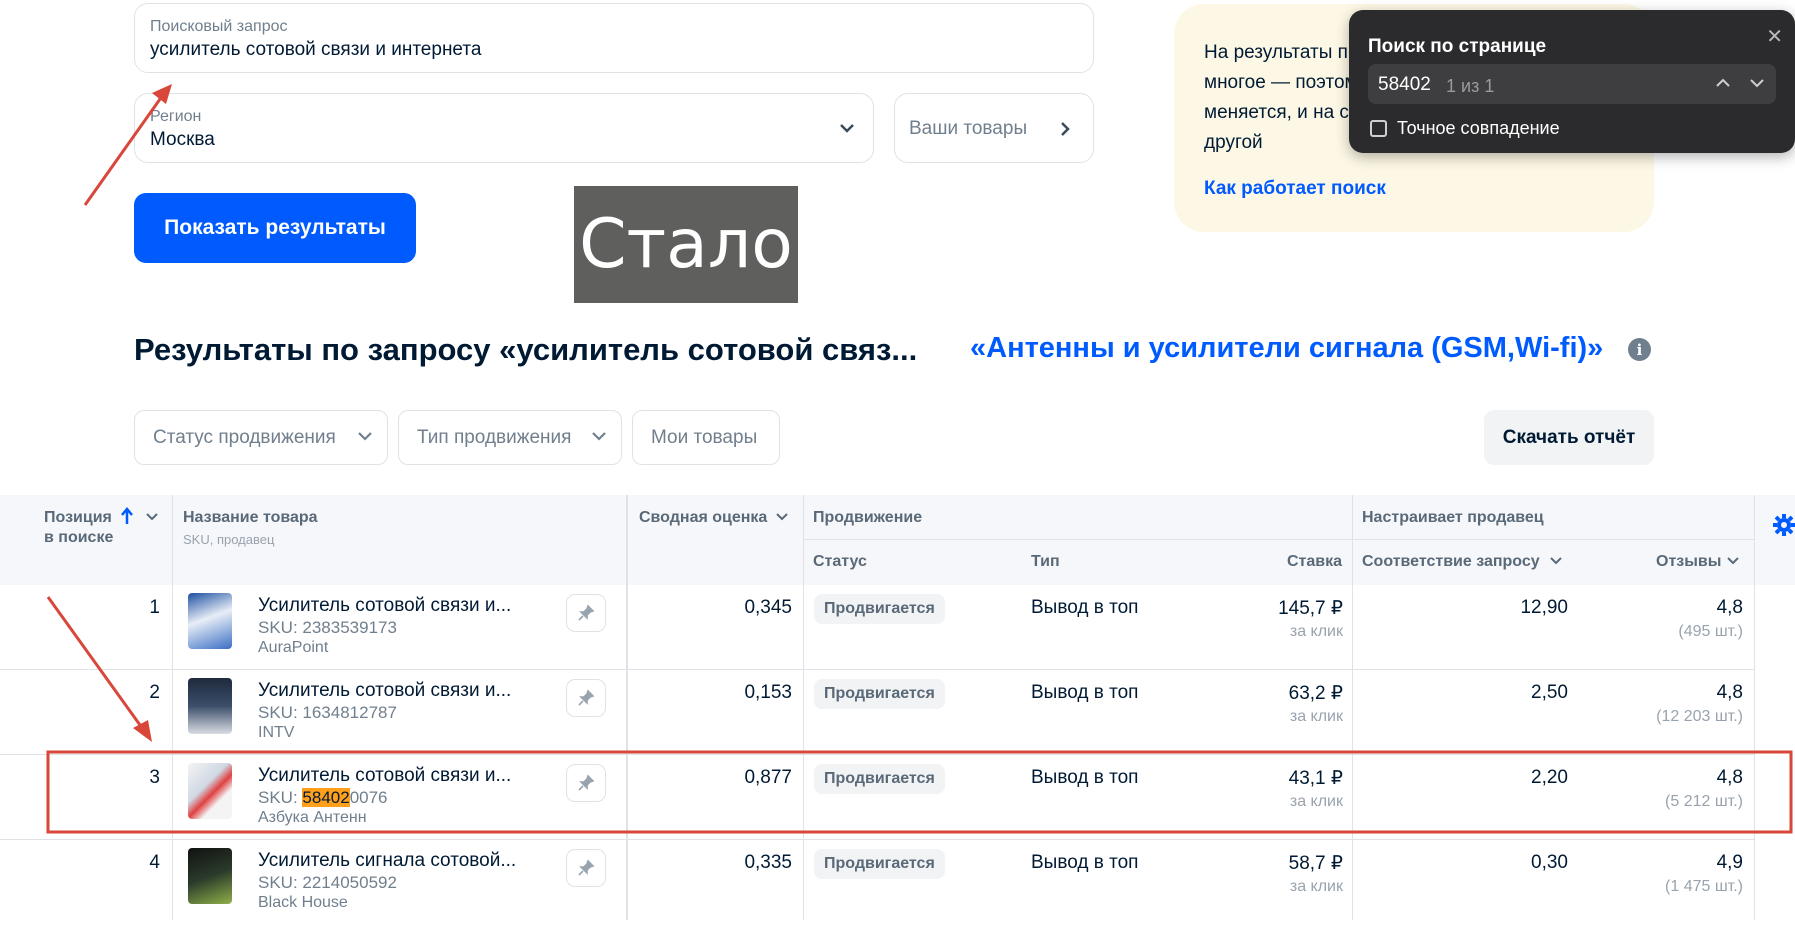 The image size is (1795, 925). What do you see at coordinates (79, 537) in the screenshot?
I see `header-position-2: в поиске` at bounding box center [79, 537].